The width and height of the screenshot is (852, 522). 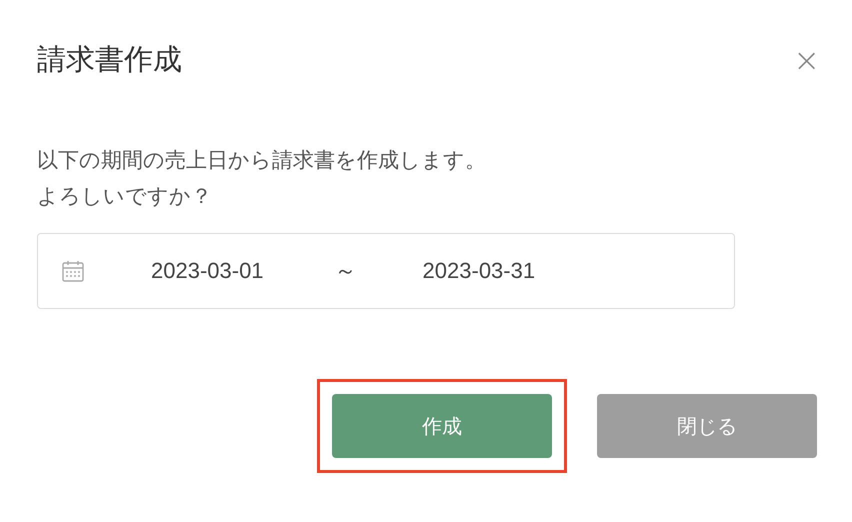 I want to click on start-date: 2023-03-01, so click(x=207, y=271).